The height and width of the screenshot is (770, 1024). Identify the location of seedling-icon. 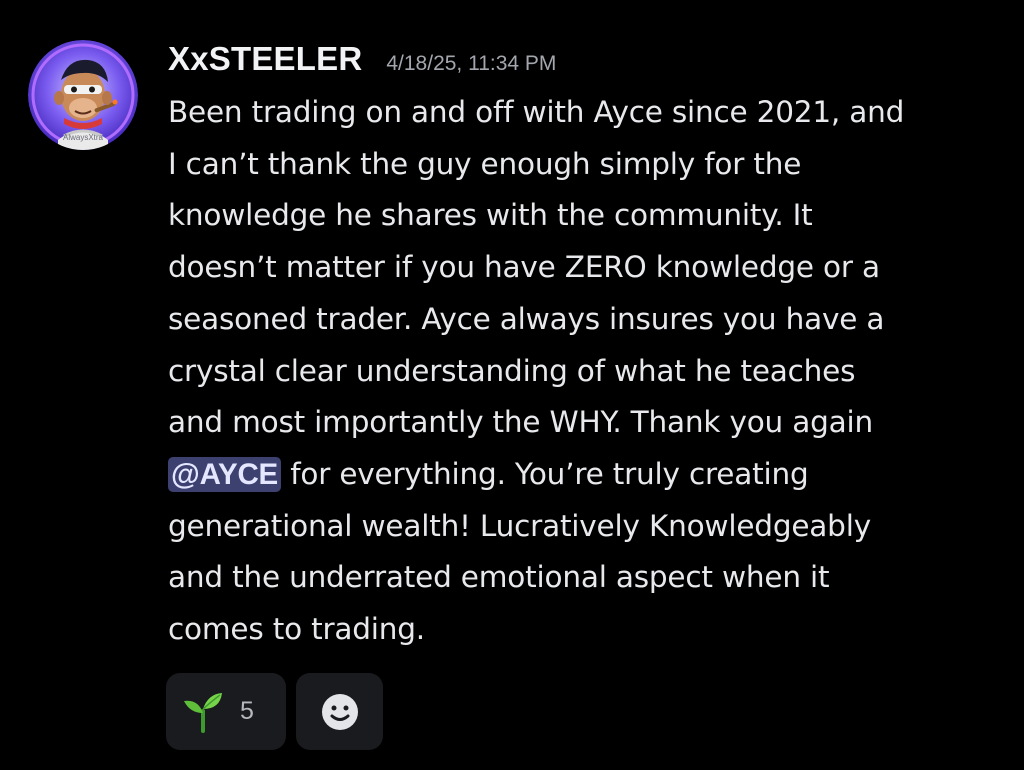
(203, 712).